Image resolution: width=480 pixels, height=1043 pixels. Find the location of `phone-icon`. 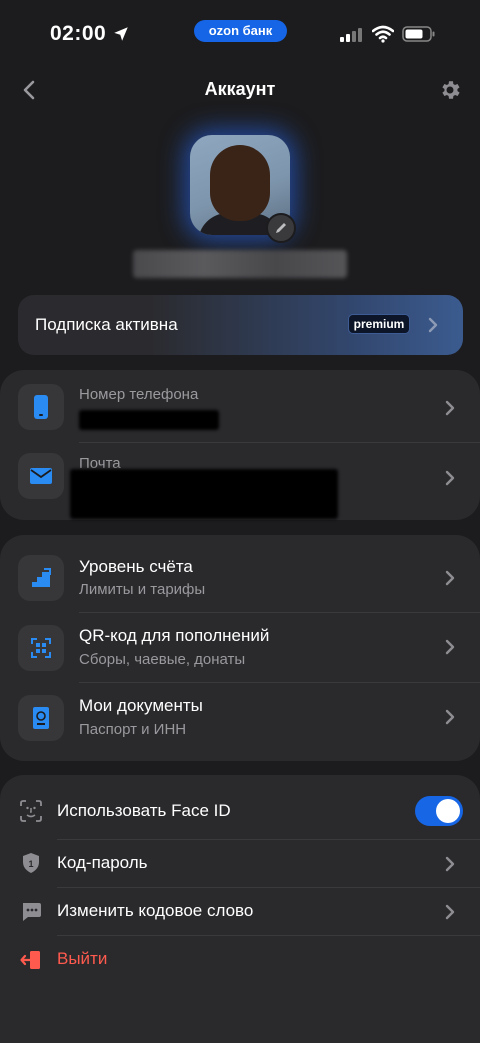

phone-icon is located at coordinates (41, 407).